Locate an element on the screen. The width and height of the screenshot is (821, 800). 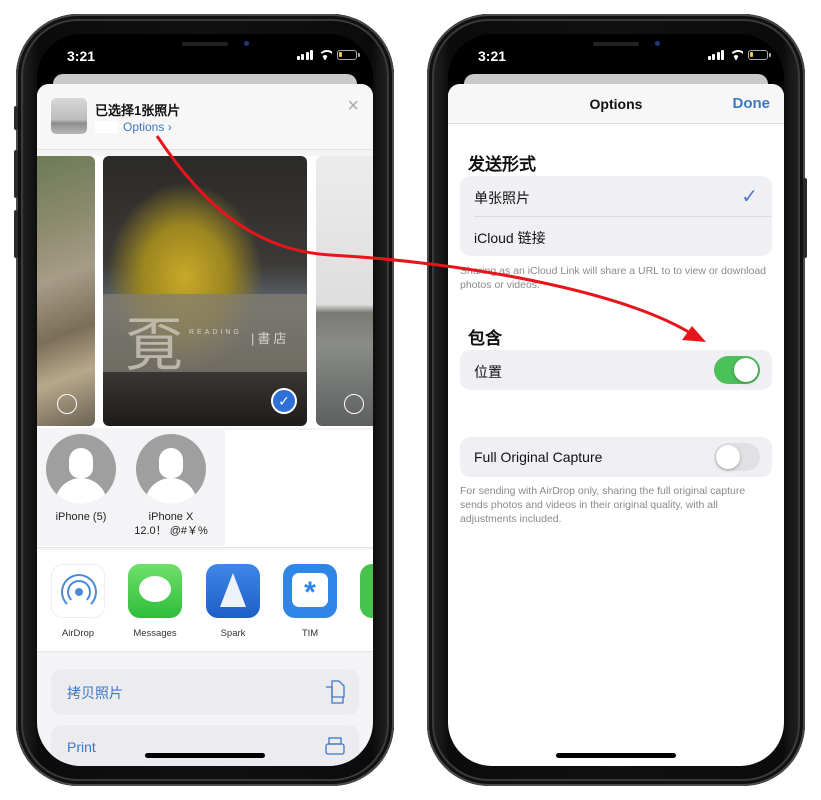
option-single-photo: 单张照片 ✓ is located at coordinates (616, 196).